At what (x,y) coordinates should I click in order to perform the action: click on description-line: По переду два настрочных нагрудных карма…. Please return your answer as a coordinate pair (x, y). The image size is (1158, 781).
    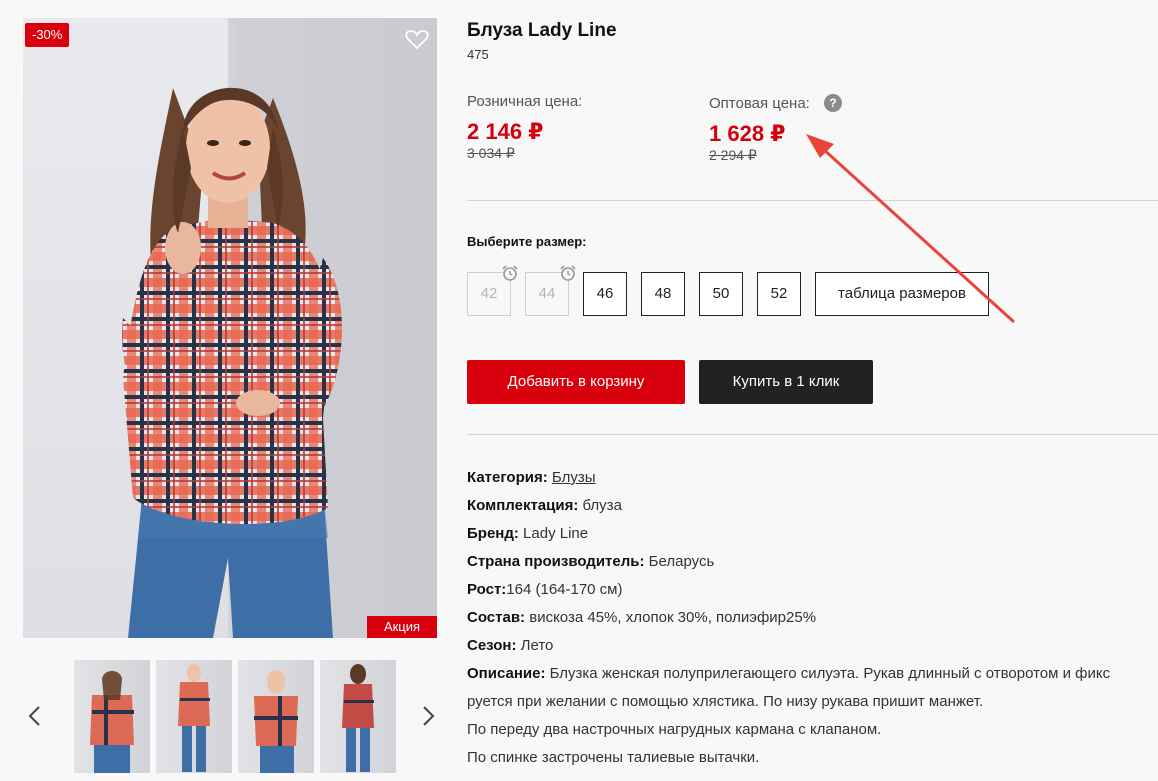
    Looking at the image, I should click on (674, 729).